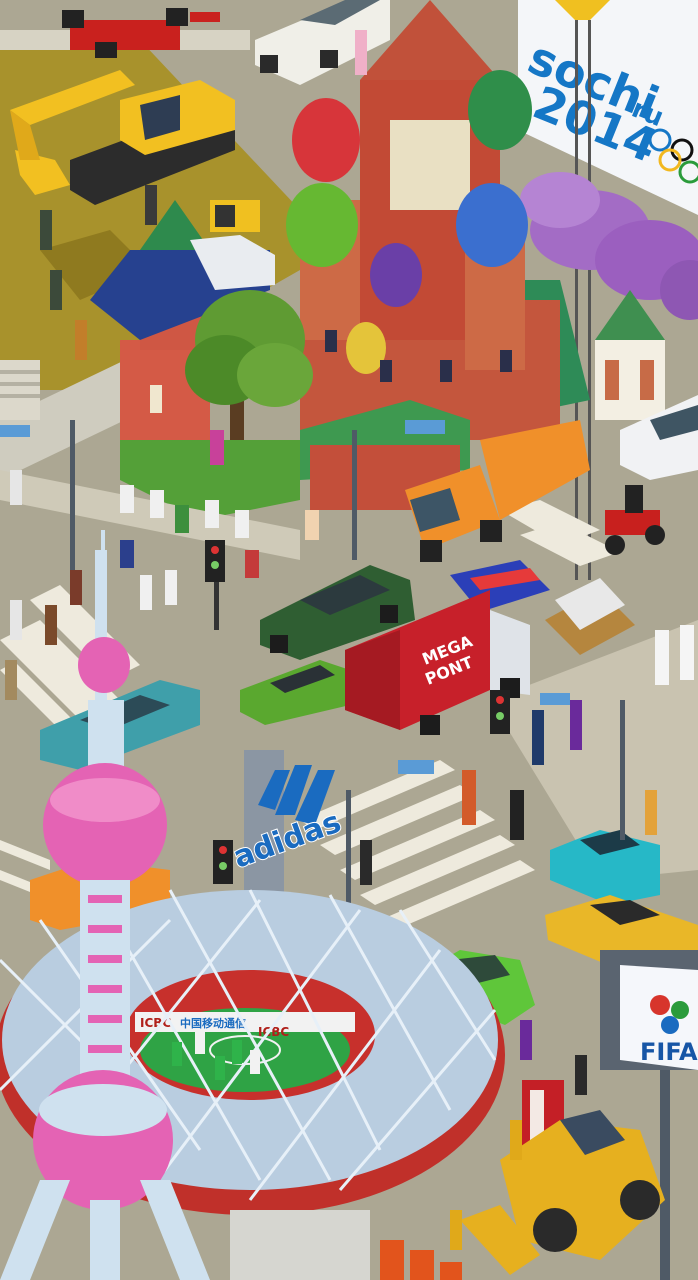 This screenshot has width=698, height=1280. I want to click on dome-green-stripe, so click(322, 225).